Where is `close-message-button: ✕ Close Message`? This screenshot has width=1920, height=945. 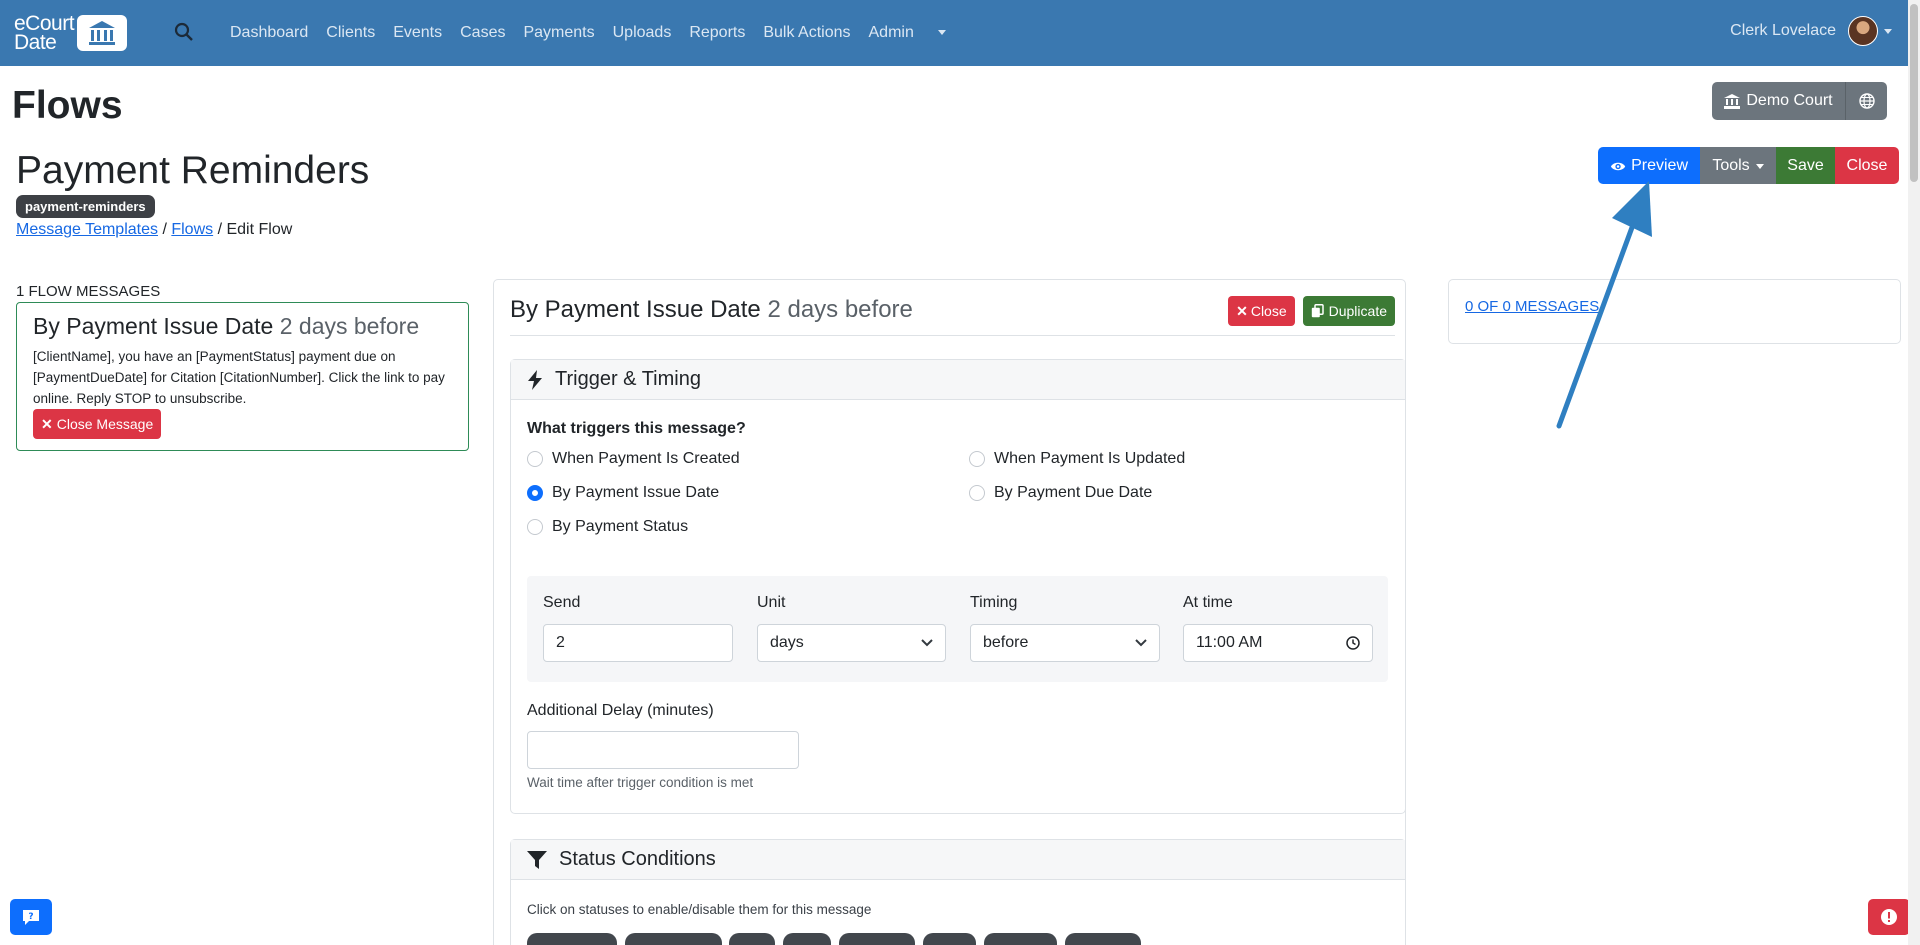 close-message-button: ✕ Close Message is located at coordinates (97, 424).